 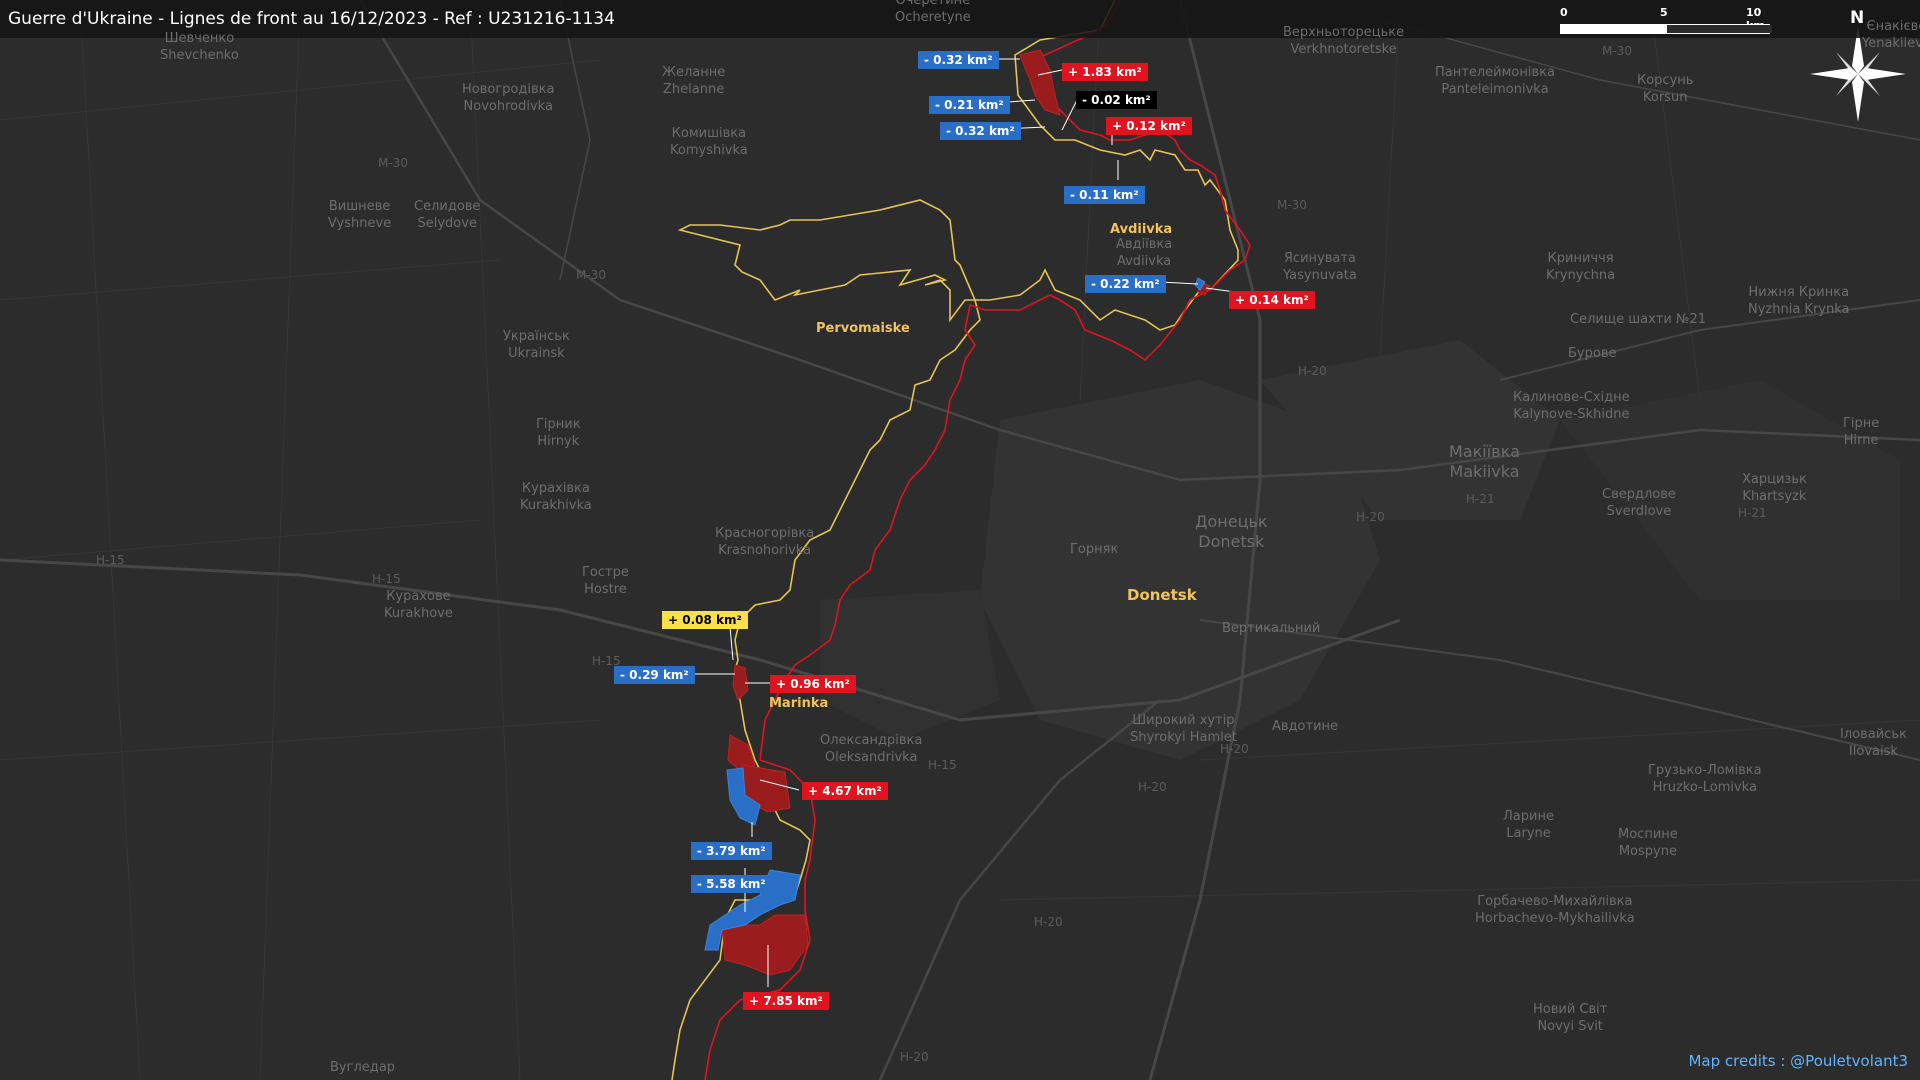 What do you see at coordinates (508, 98) in the screenshot?
I see `place-label: Новогродівка Novohrodivka` at bounding box center [508, 98].